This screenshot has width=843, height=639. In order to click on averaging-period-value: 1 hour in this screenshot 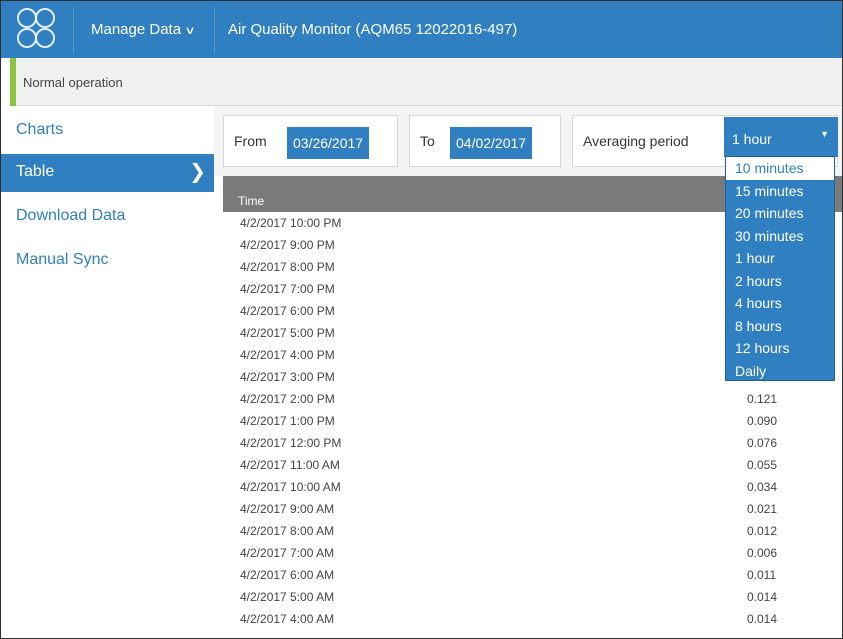, I will do `click(752, 139)`.